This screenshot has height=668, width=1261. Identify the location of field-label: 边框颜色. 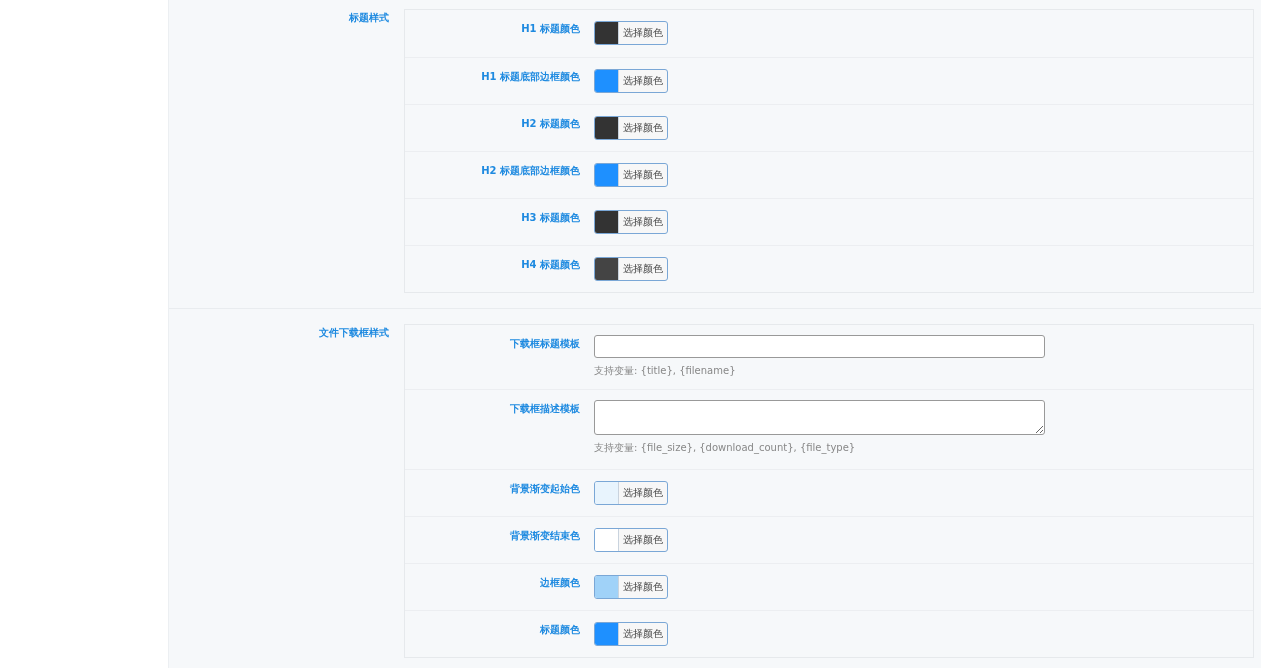
(559, 583).